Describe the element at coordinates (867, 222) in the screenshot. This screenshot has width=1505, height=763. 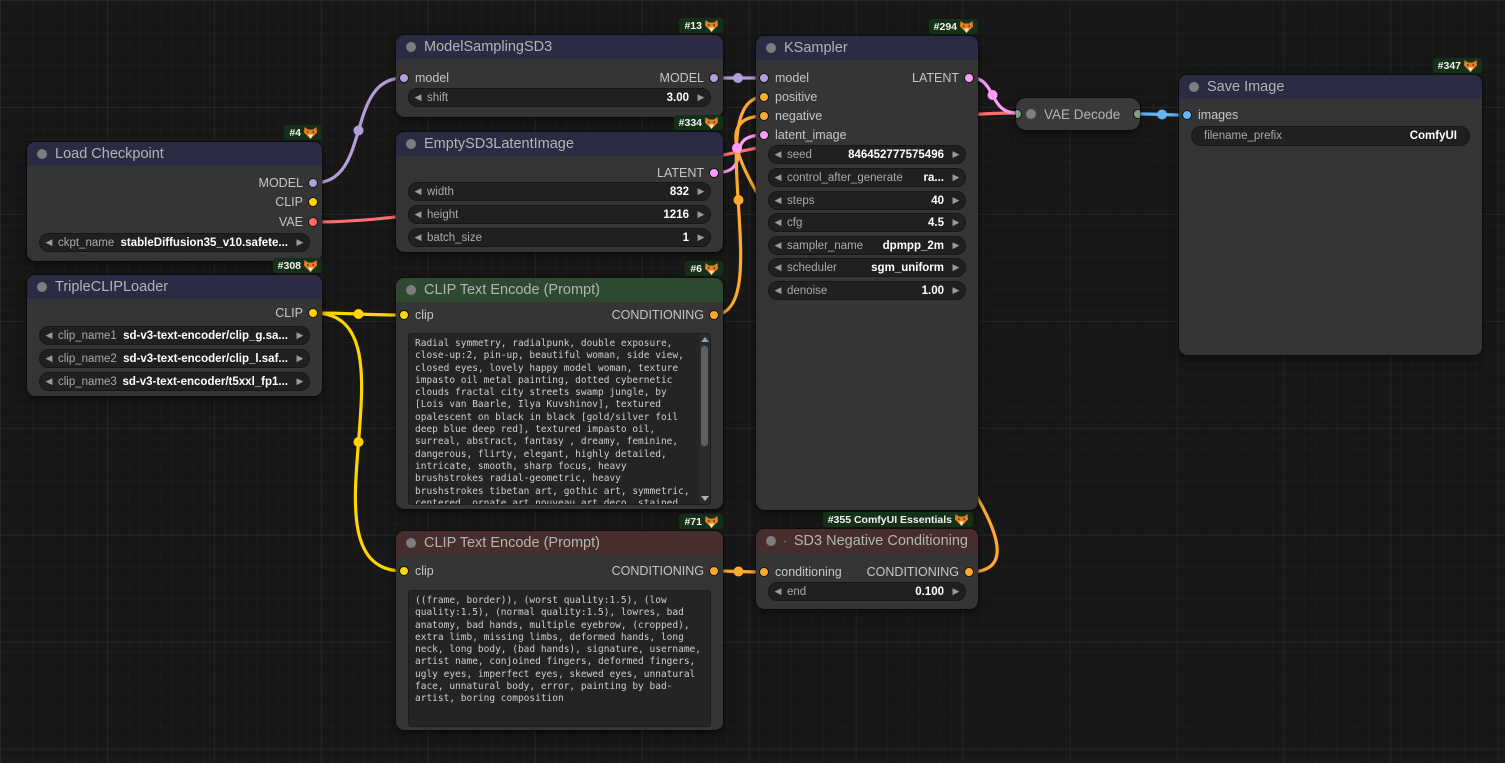
I see `widget-cfg: ◀ cfg 4.5 ▶` at that location.